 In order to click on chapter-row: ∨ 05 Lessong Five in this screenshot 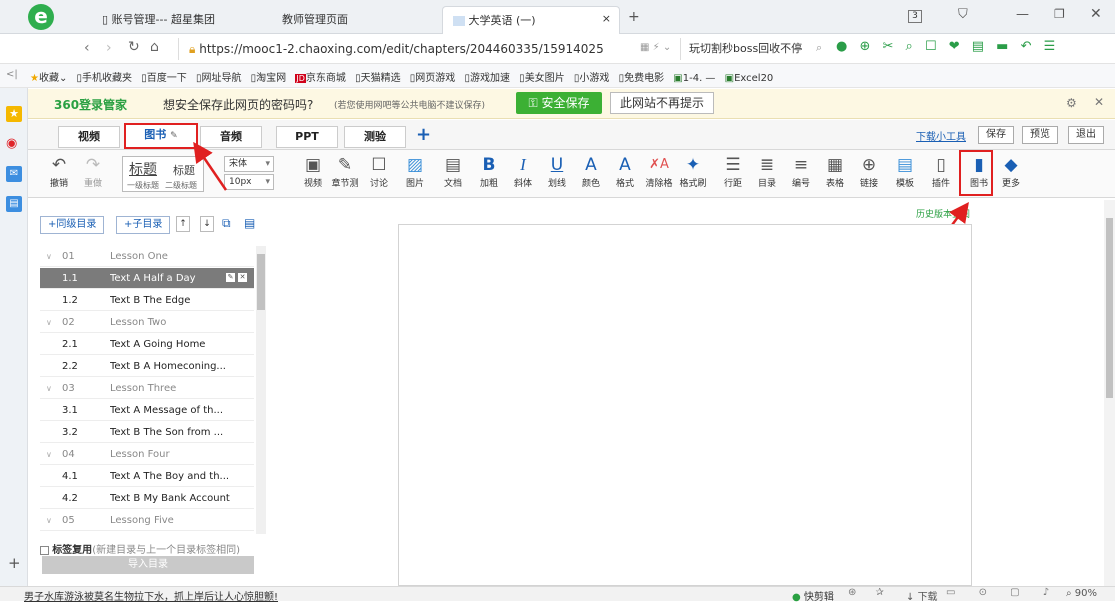, I will do `click(147, 520)`.